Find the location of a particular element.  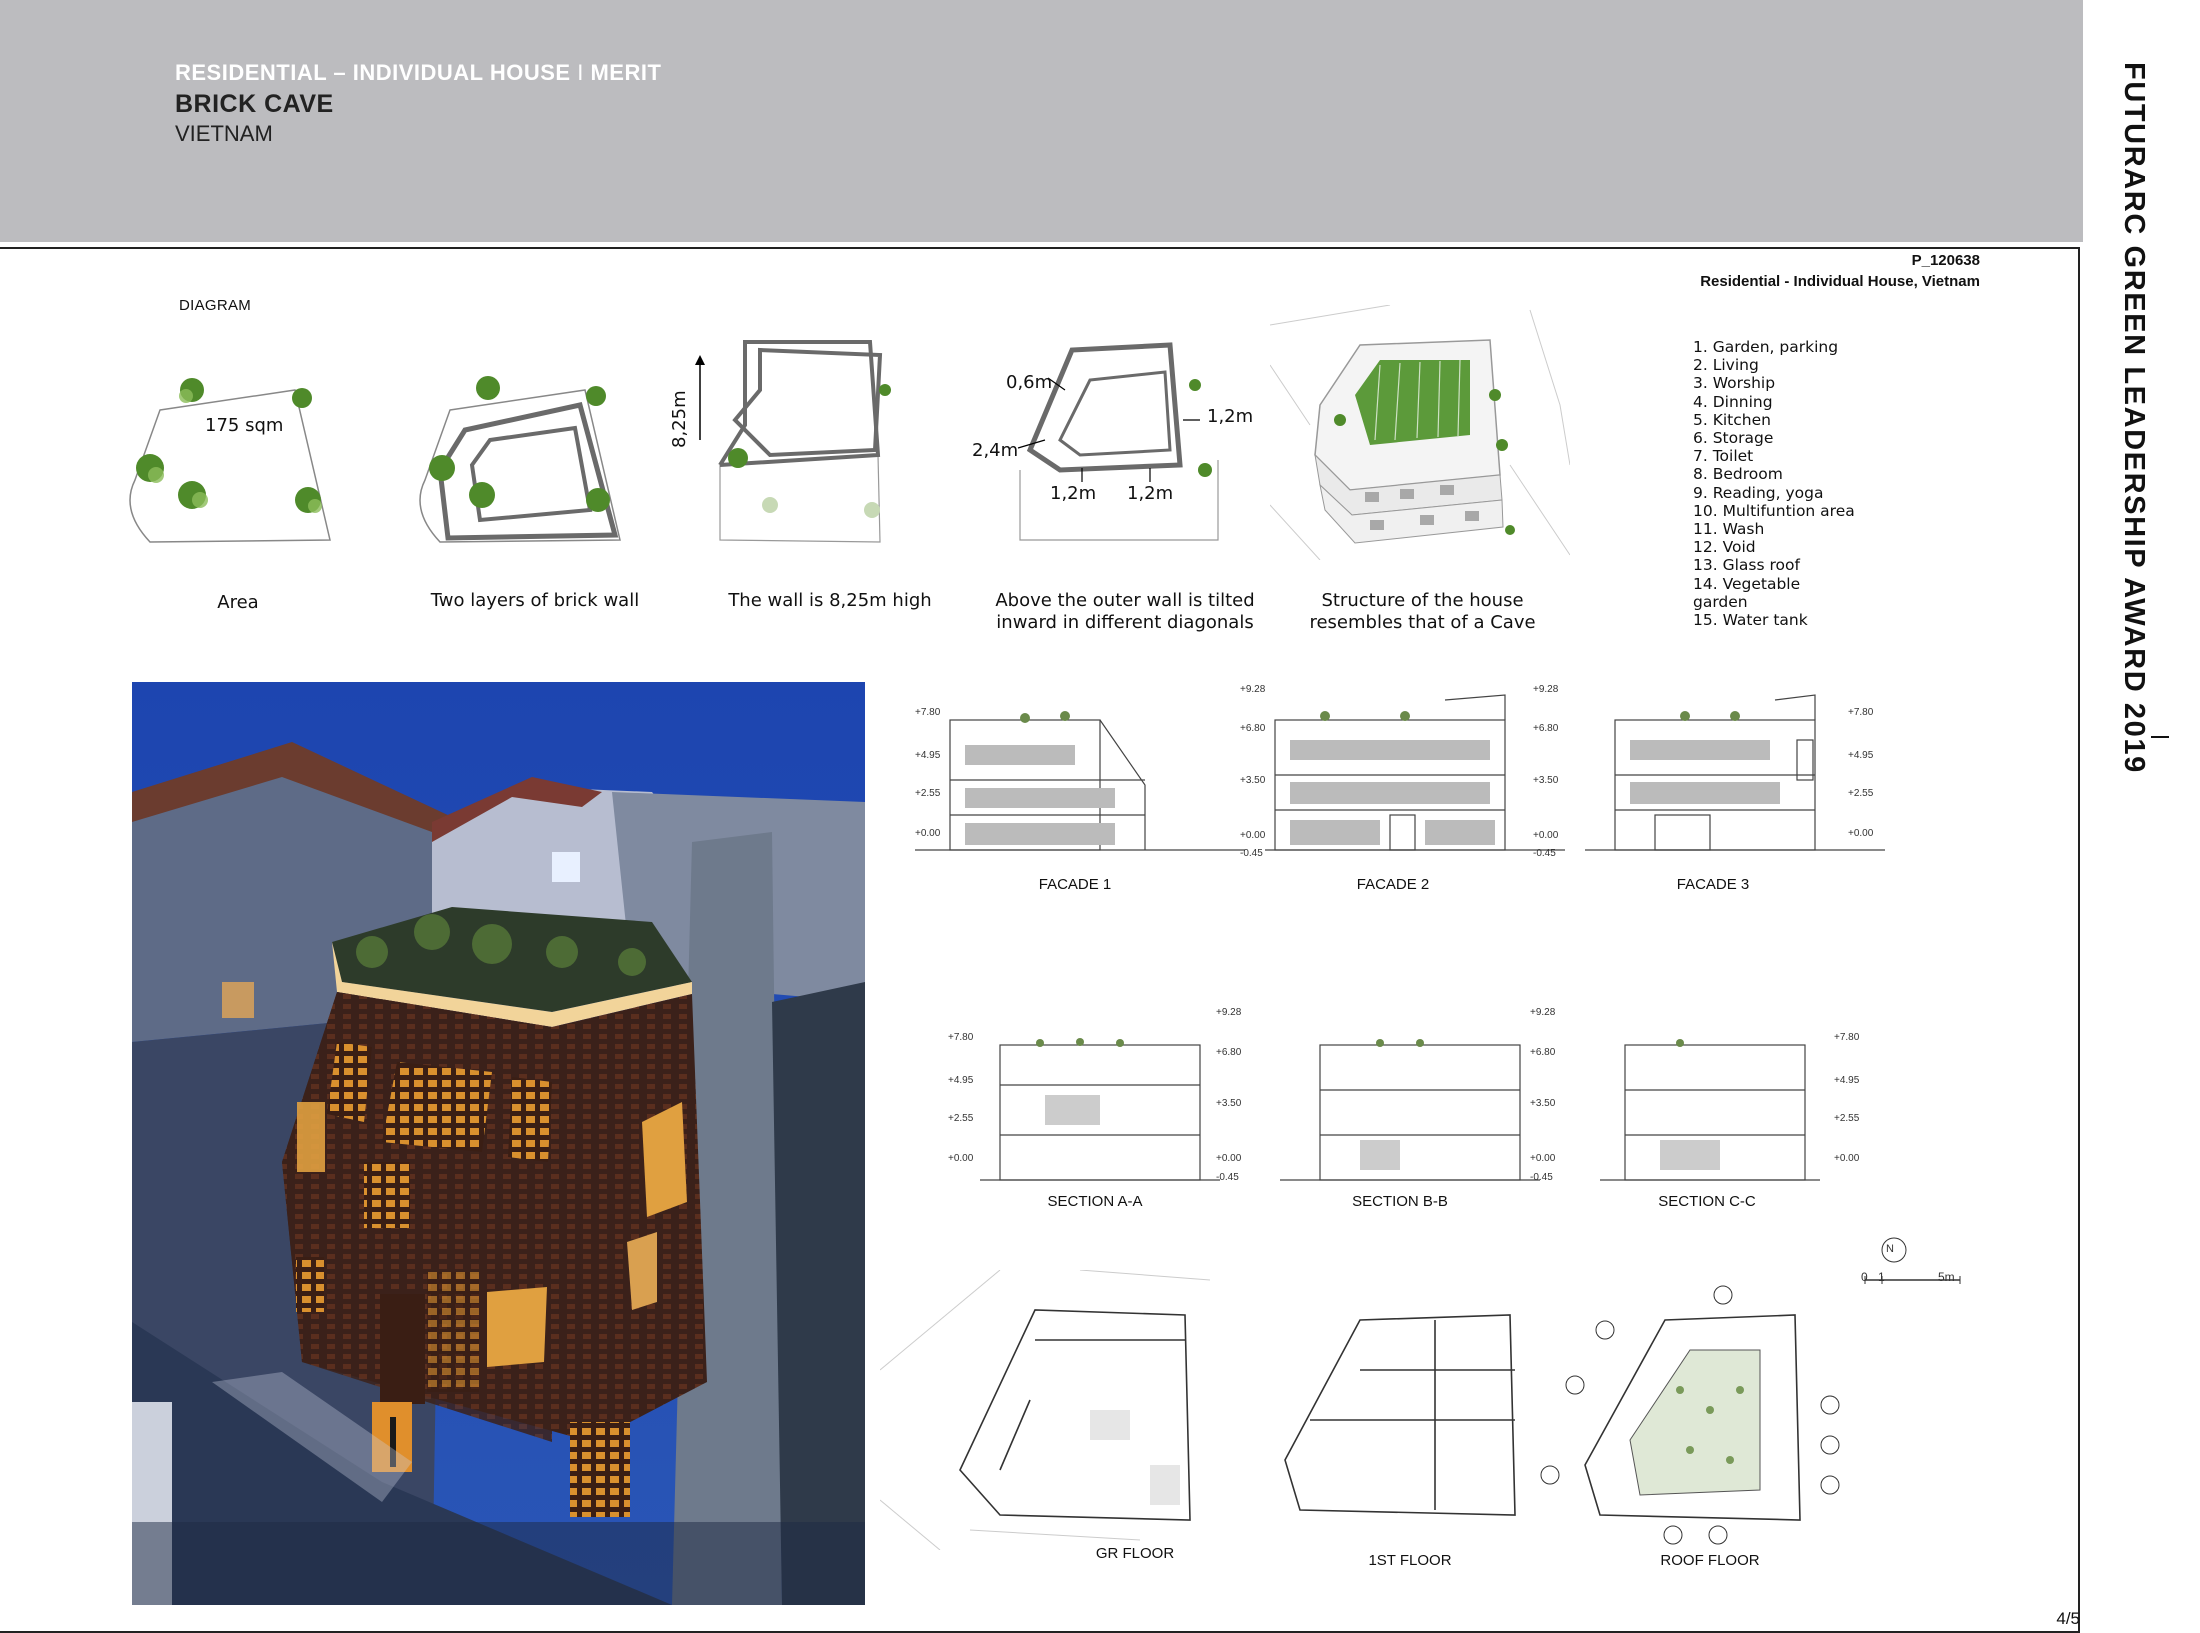

label-facade-2: FACADE 2 is located at coordinates (1393, 884).